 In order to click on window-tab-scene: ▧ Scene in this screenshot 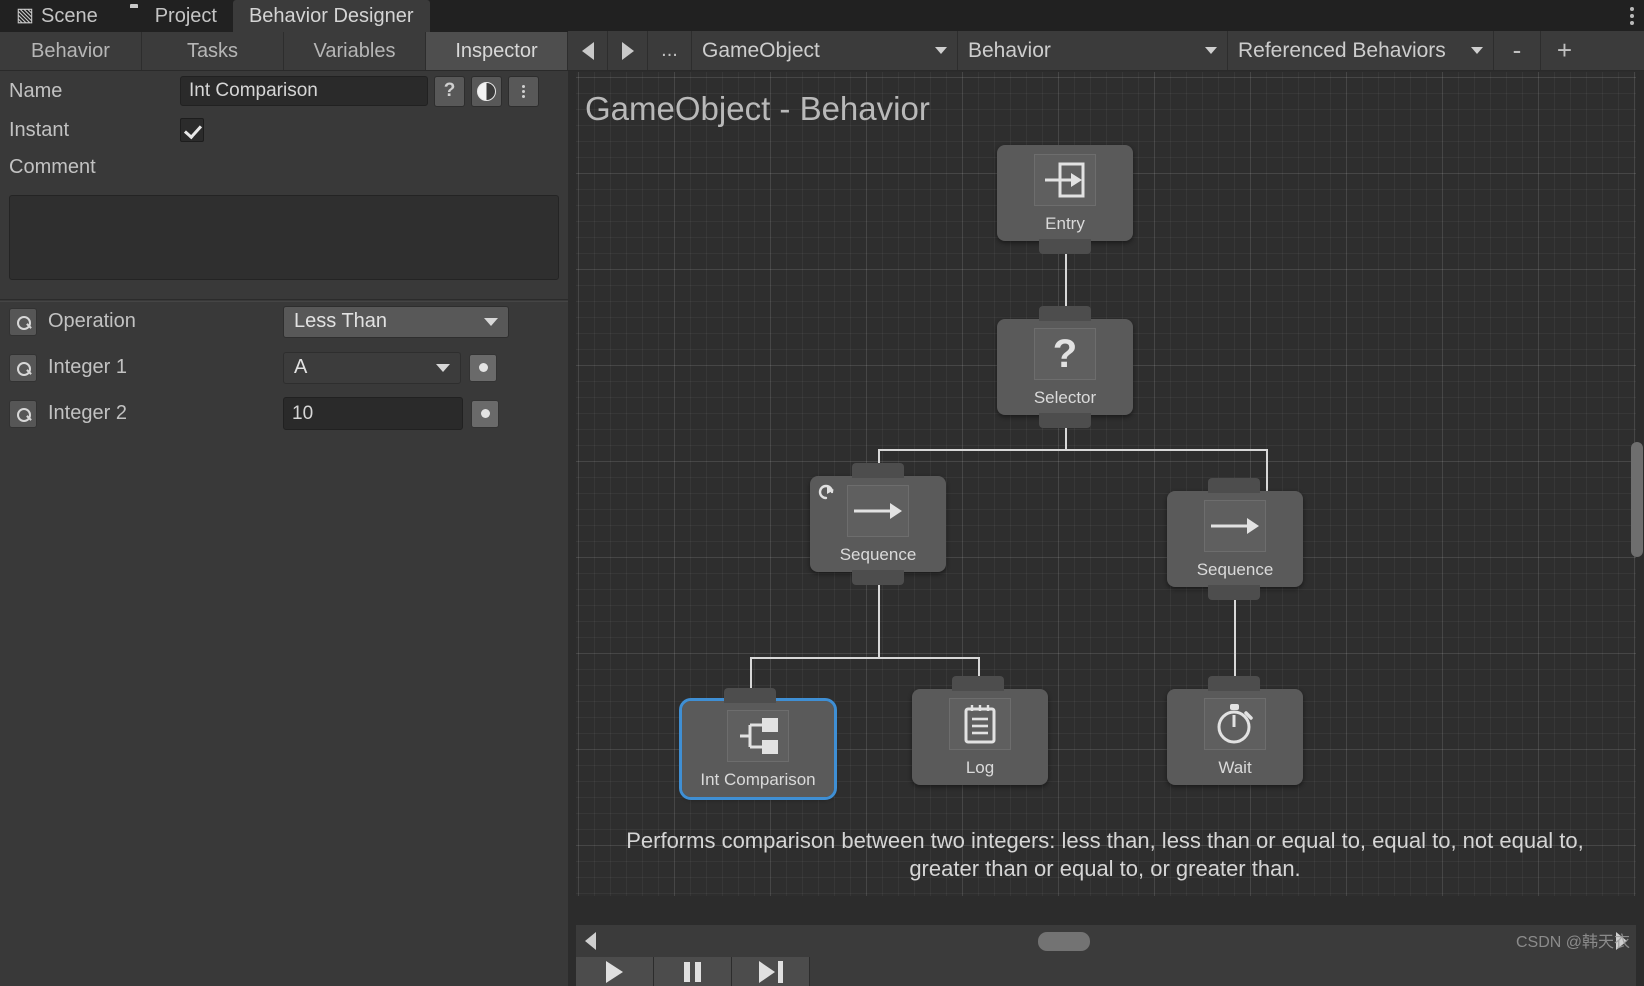, I will do `click(57, 16)`.